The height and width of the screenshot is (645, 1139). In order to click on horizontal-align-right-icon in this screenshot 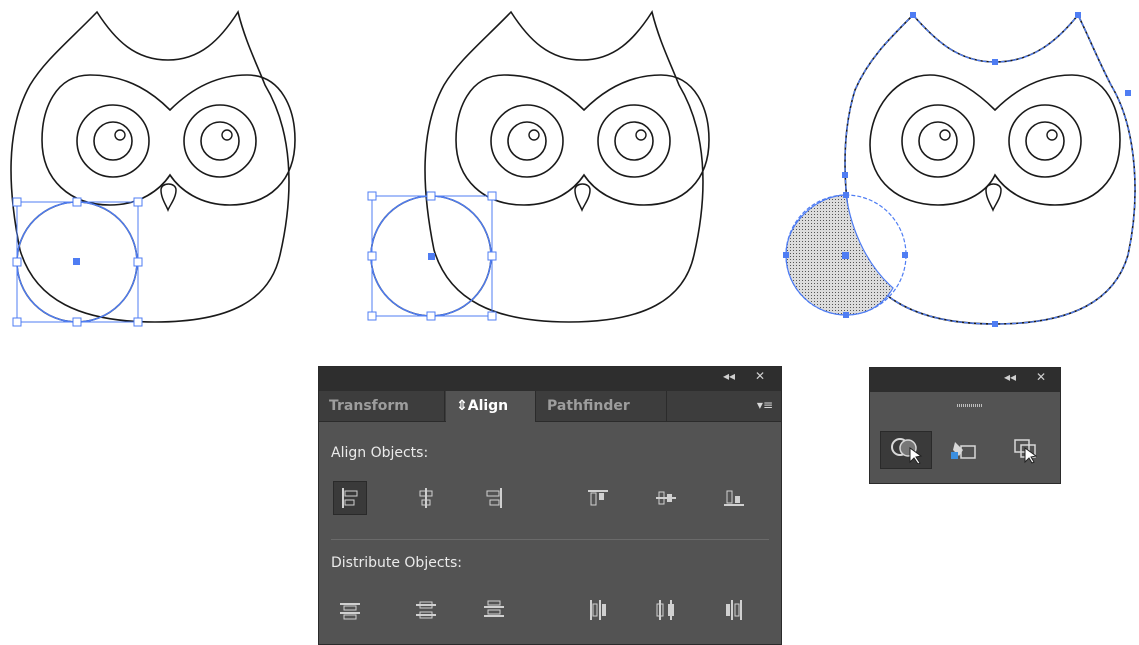, I will do `click(494, 498)`.